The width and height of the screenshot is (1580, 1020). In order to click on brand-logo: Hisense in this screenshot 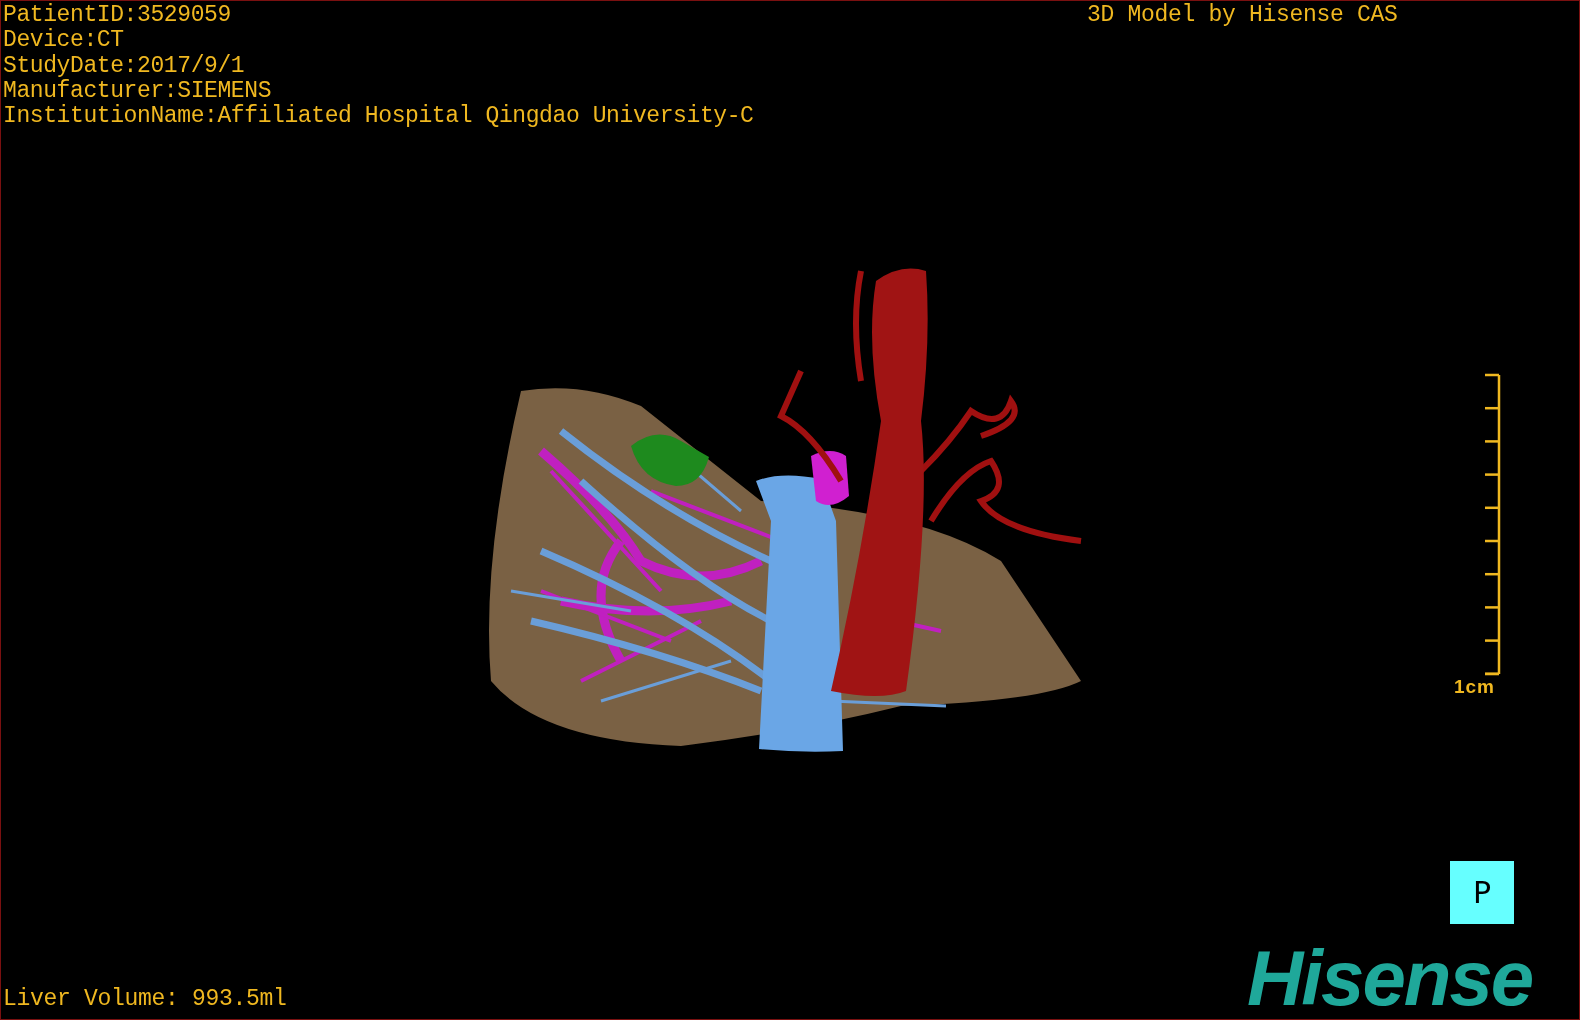, I will do `click(1390, 977)`.